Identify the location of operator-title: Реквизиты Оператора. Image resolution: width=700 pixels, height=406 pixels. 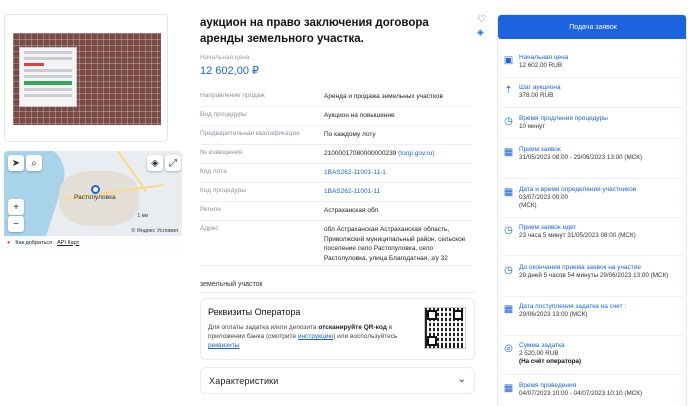
(254, 312).